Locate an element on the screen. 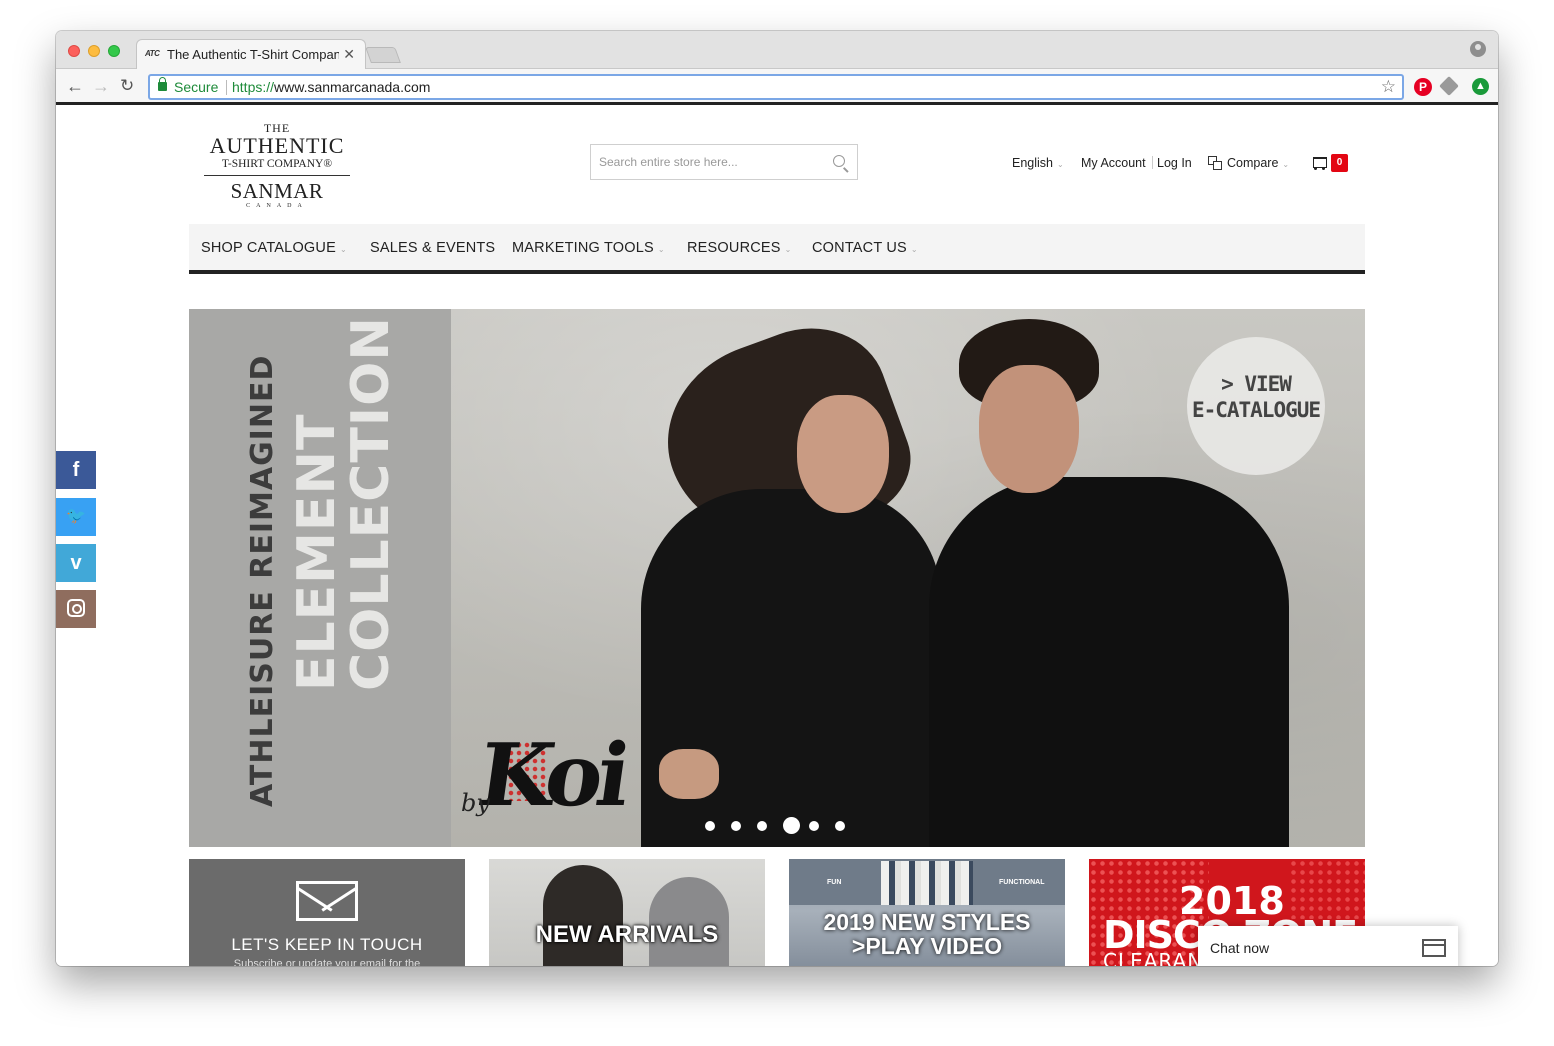  language-selector: English ⌄ is located at coordinates (1038, 163).